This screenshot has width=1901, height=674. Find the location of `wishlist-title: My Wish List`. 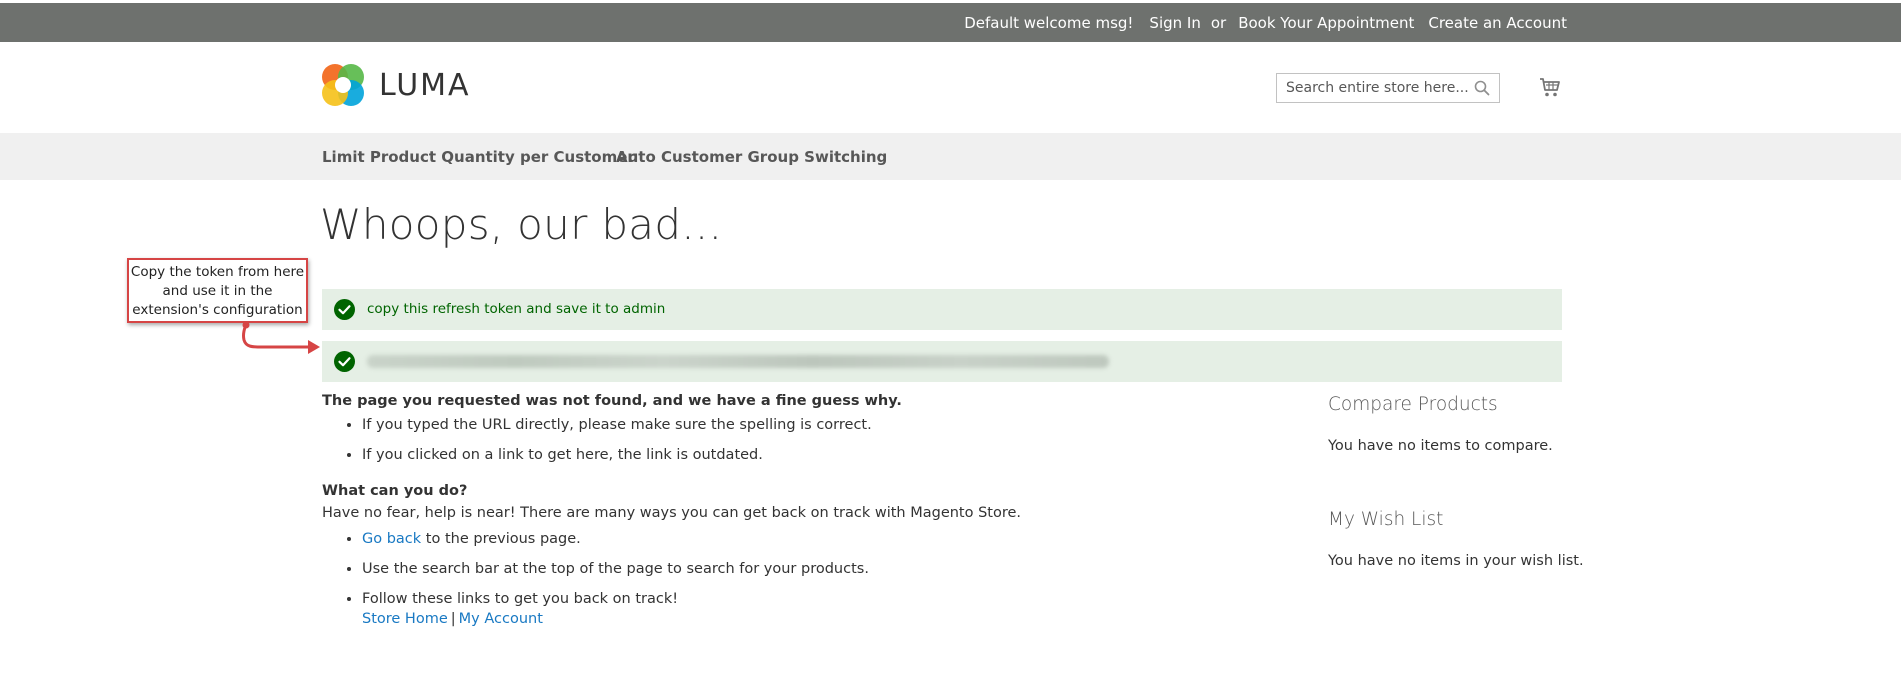

wishlist-title: My Wish List is located at coordinates (1386, 519).